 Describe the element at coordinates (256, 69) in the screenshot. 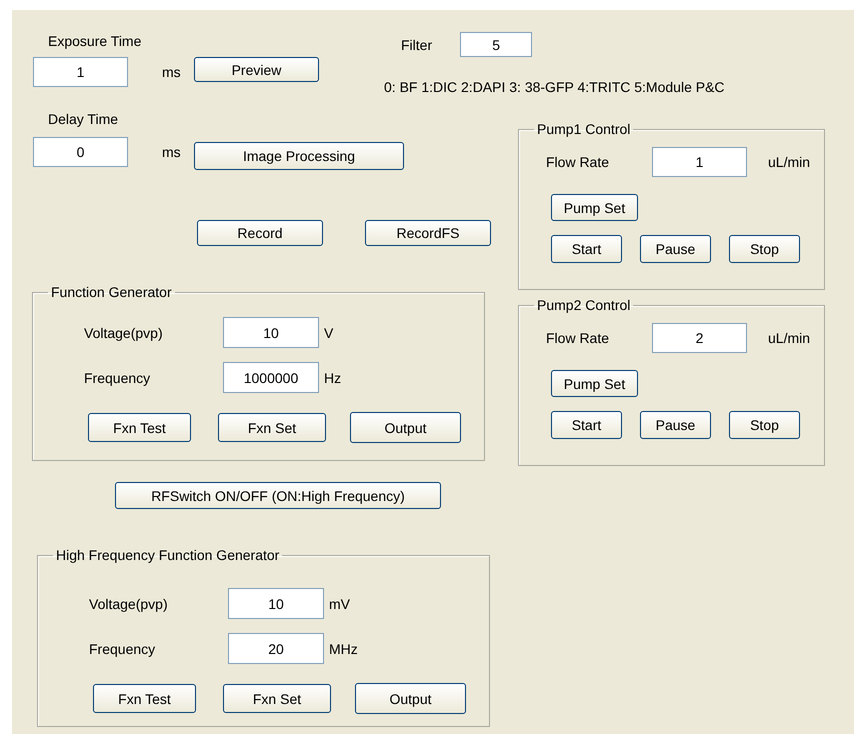

I see `preview-button: Preview` at that location.